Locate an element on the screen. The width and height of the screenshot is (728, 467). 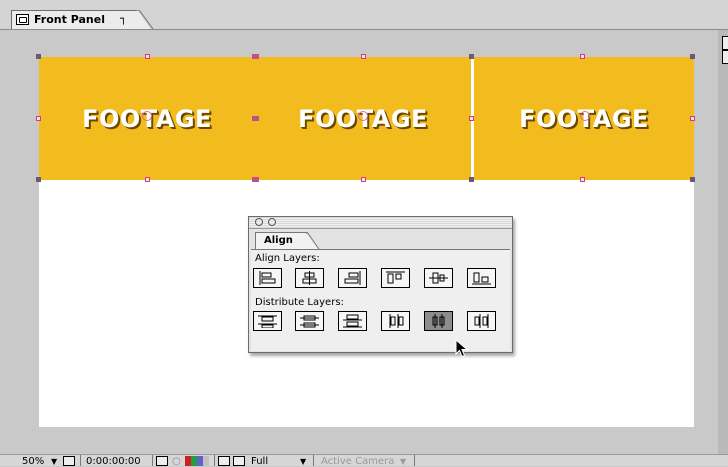
align-top-icon is located at coordinates (395, 277).